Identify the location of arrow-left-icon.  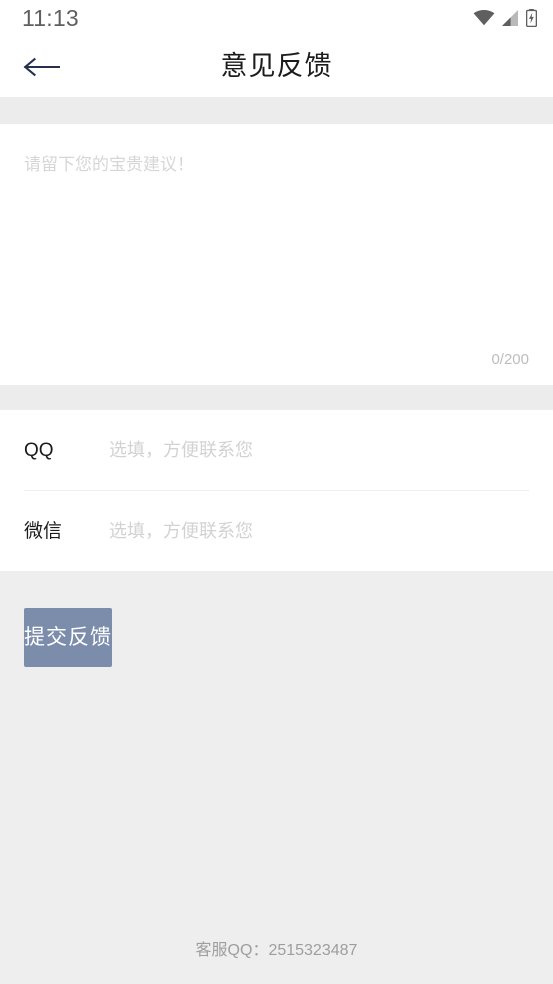
(41, 67).